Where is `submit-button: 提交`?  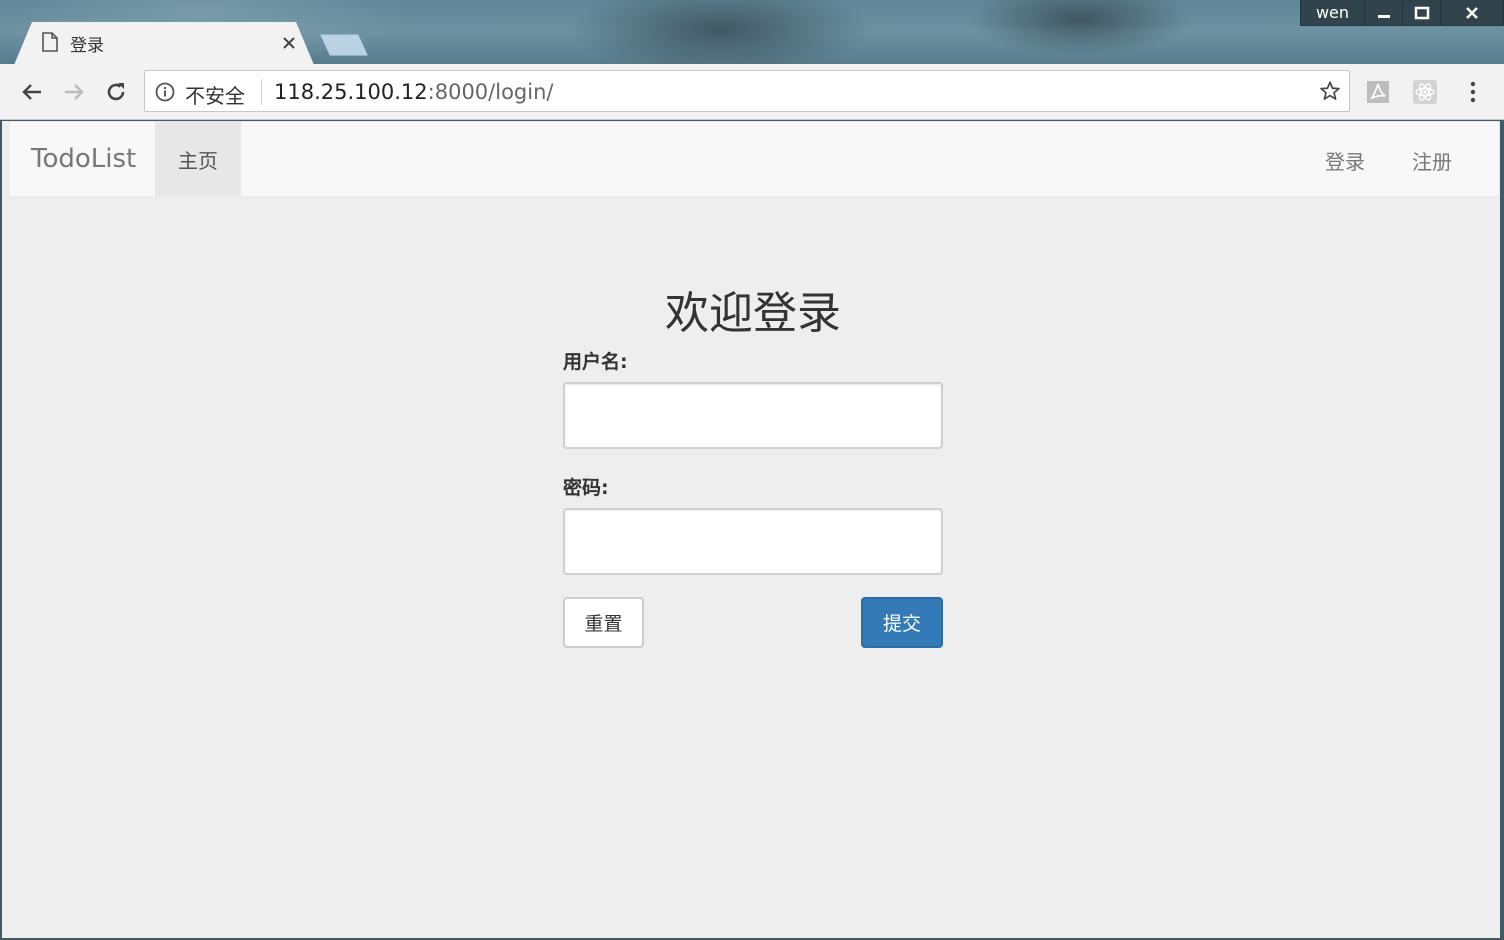
submit-button: 提交 is located at coordinates (902, 622).